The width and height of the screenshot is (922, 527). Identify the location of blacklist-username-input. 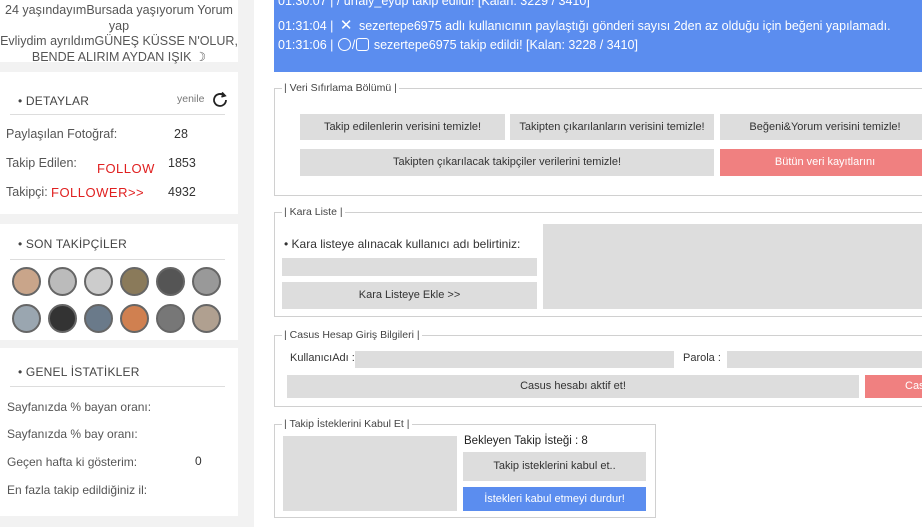
(409, 267).